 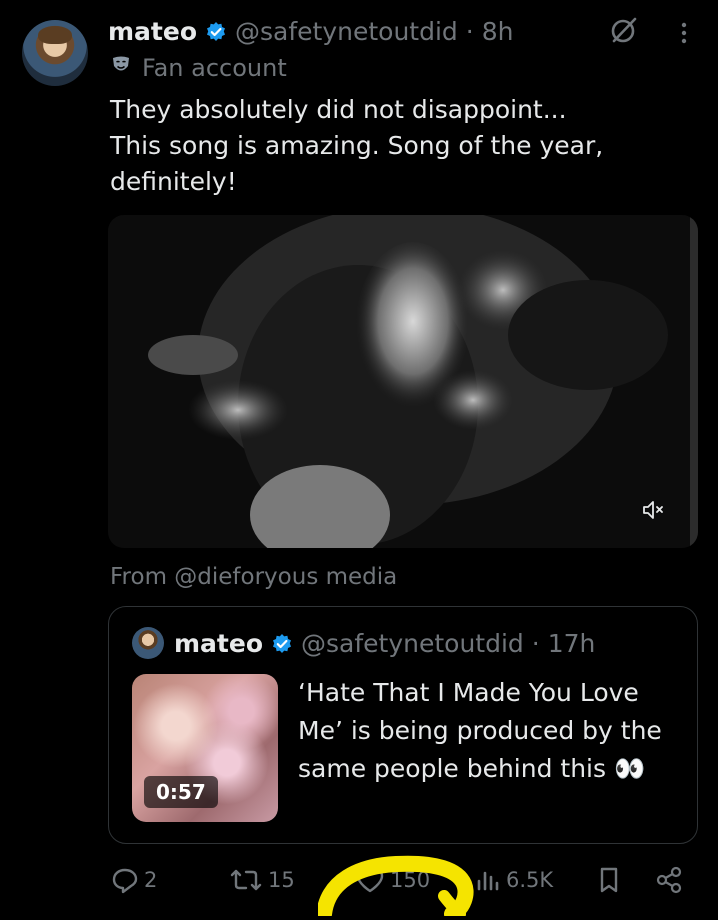 What do you see at coordinates (654, 510) in the screenshot?
I see `mute-icon` at bounding box center [654, 510].